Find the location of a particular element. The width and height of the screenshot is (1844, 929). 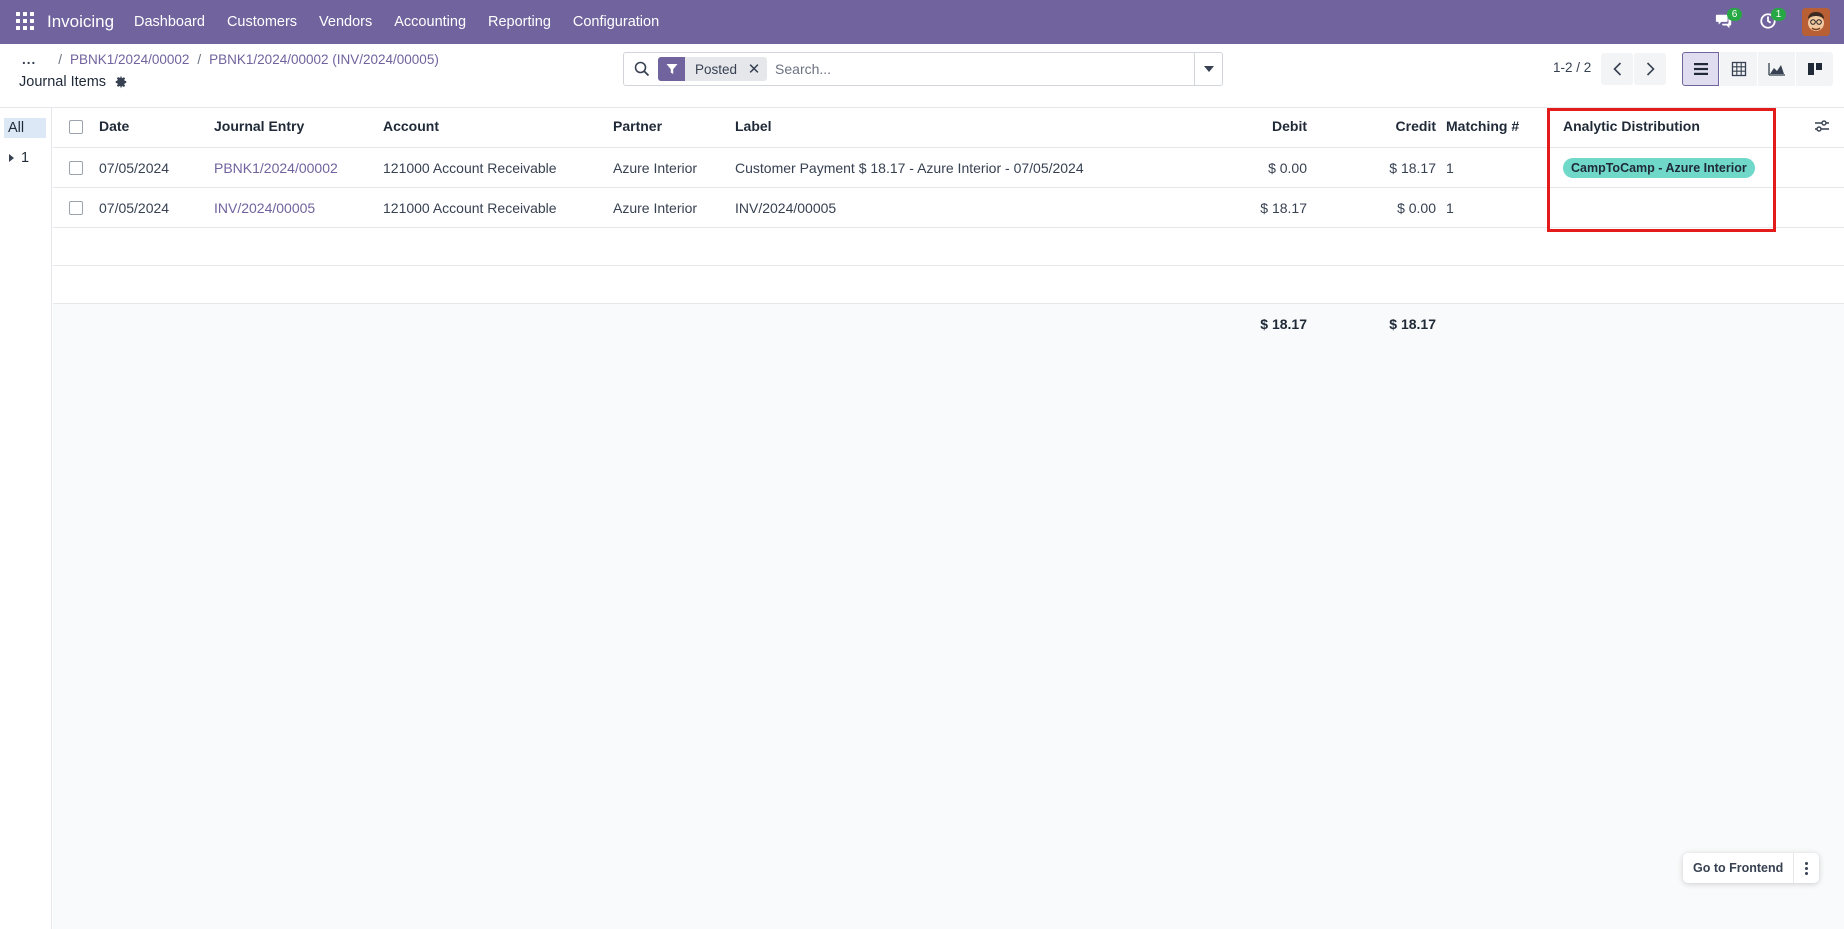

total-credit: $ 18.17 is located at coordinates (1412, 324).